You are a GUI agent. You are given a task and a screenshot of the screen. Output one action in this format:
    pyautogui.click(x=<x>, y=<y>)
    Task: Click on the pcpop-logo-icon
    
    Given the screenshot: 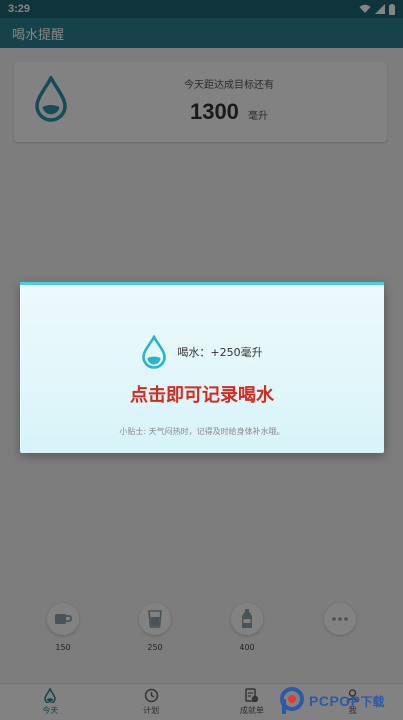 What is the action you would take?
    pyautogui.click(x=292, y=700)
    